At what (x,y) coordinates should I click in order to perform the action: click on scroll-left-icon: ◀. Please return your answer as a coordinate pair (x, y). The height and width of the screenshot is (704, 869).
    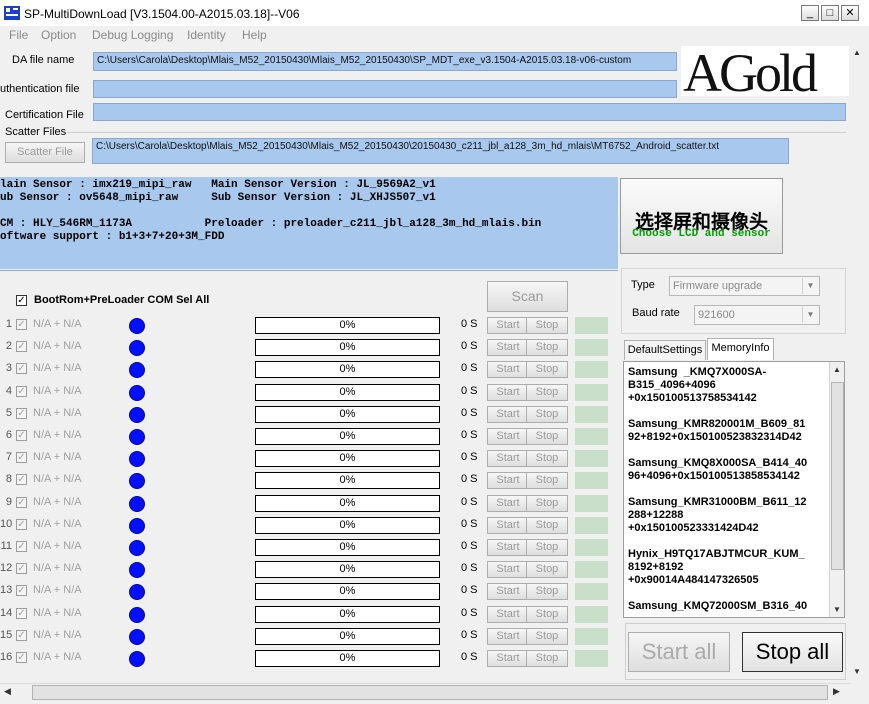
    Looking at the image, I should click on (7, 691).